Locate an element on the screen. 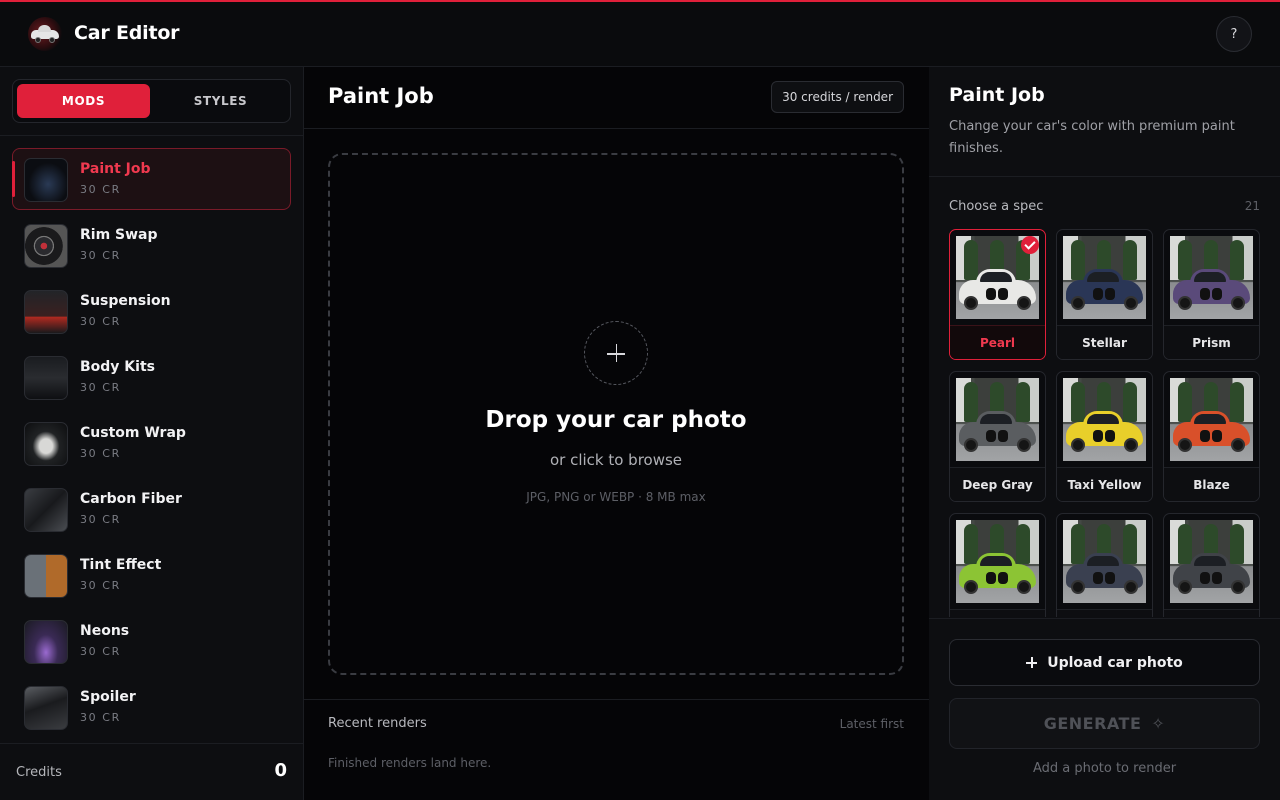 Image resolution: width=1280 pixels, height=800 pixels. recent-renders-title: Recent renders is located at coordinates (377, 723).